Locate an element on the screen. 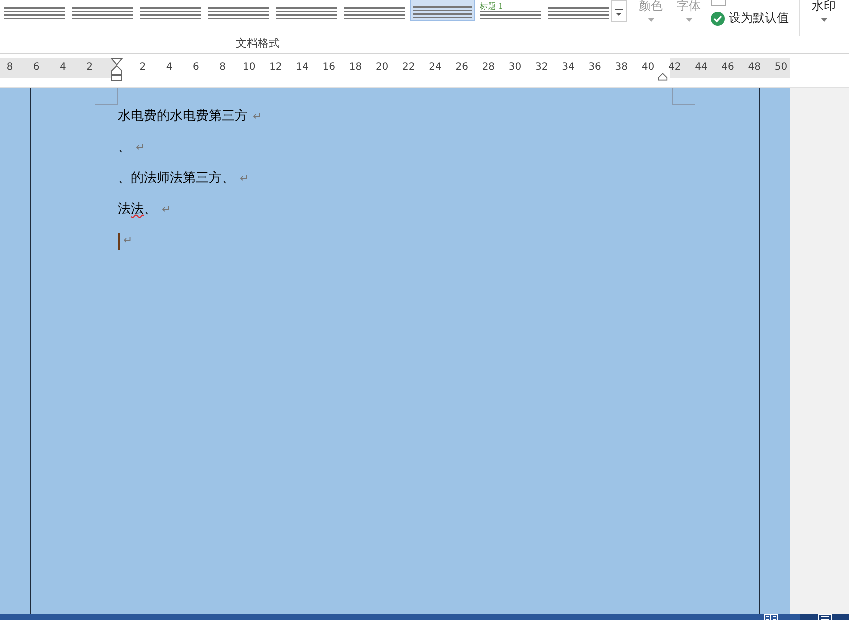 The height and width of the screenshot is (620, 849). page-icon is located at coordinates (825, 617).